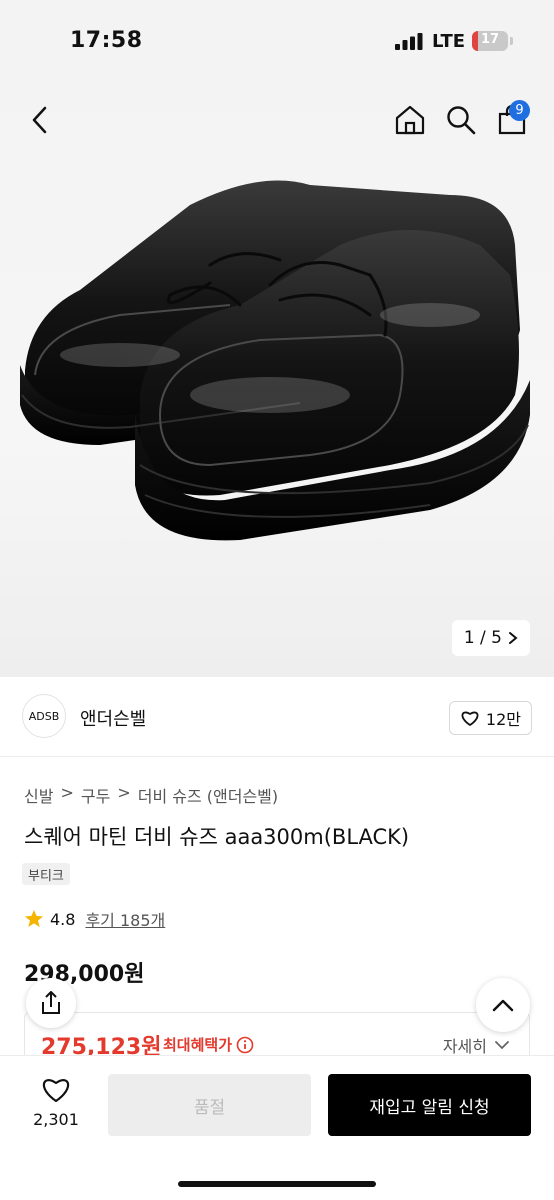  I want to click on brand-like-button: 12만, so click(490, 718).